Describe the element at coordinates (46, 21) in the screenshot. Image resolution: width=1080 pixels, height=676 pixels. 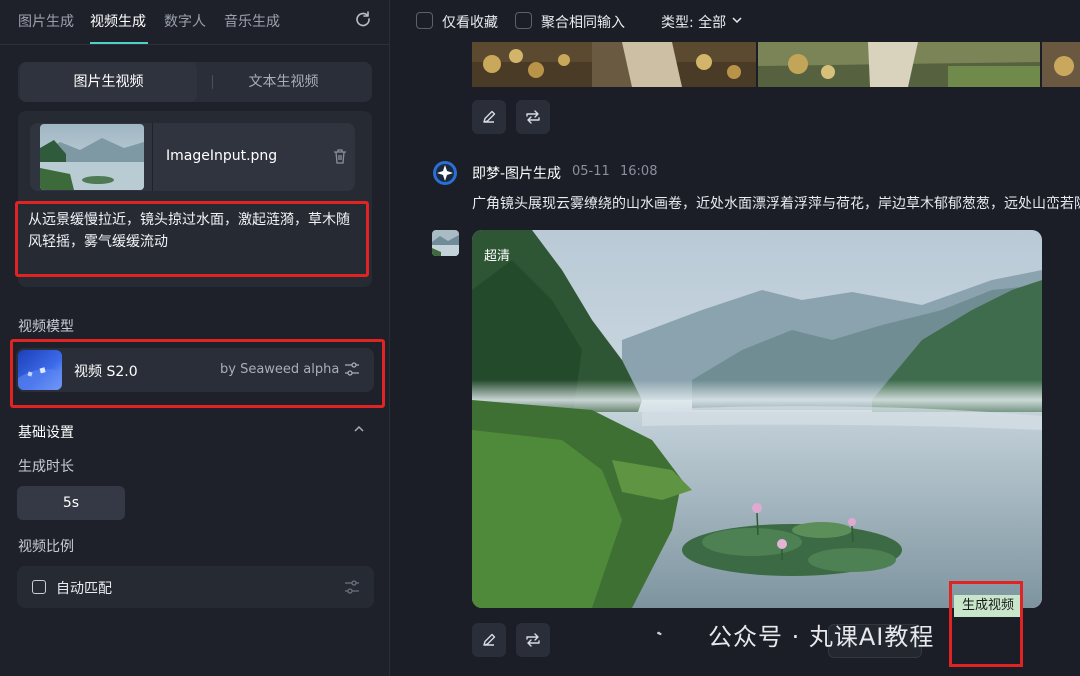
I see `tab-image-generation: 图片生成` at that location.